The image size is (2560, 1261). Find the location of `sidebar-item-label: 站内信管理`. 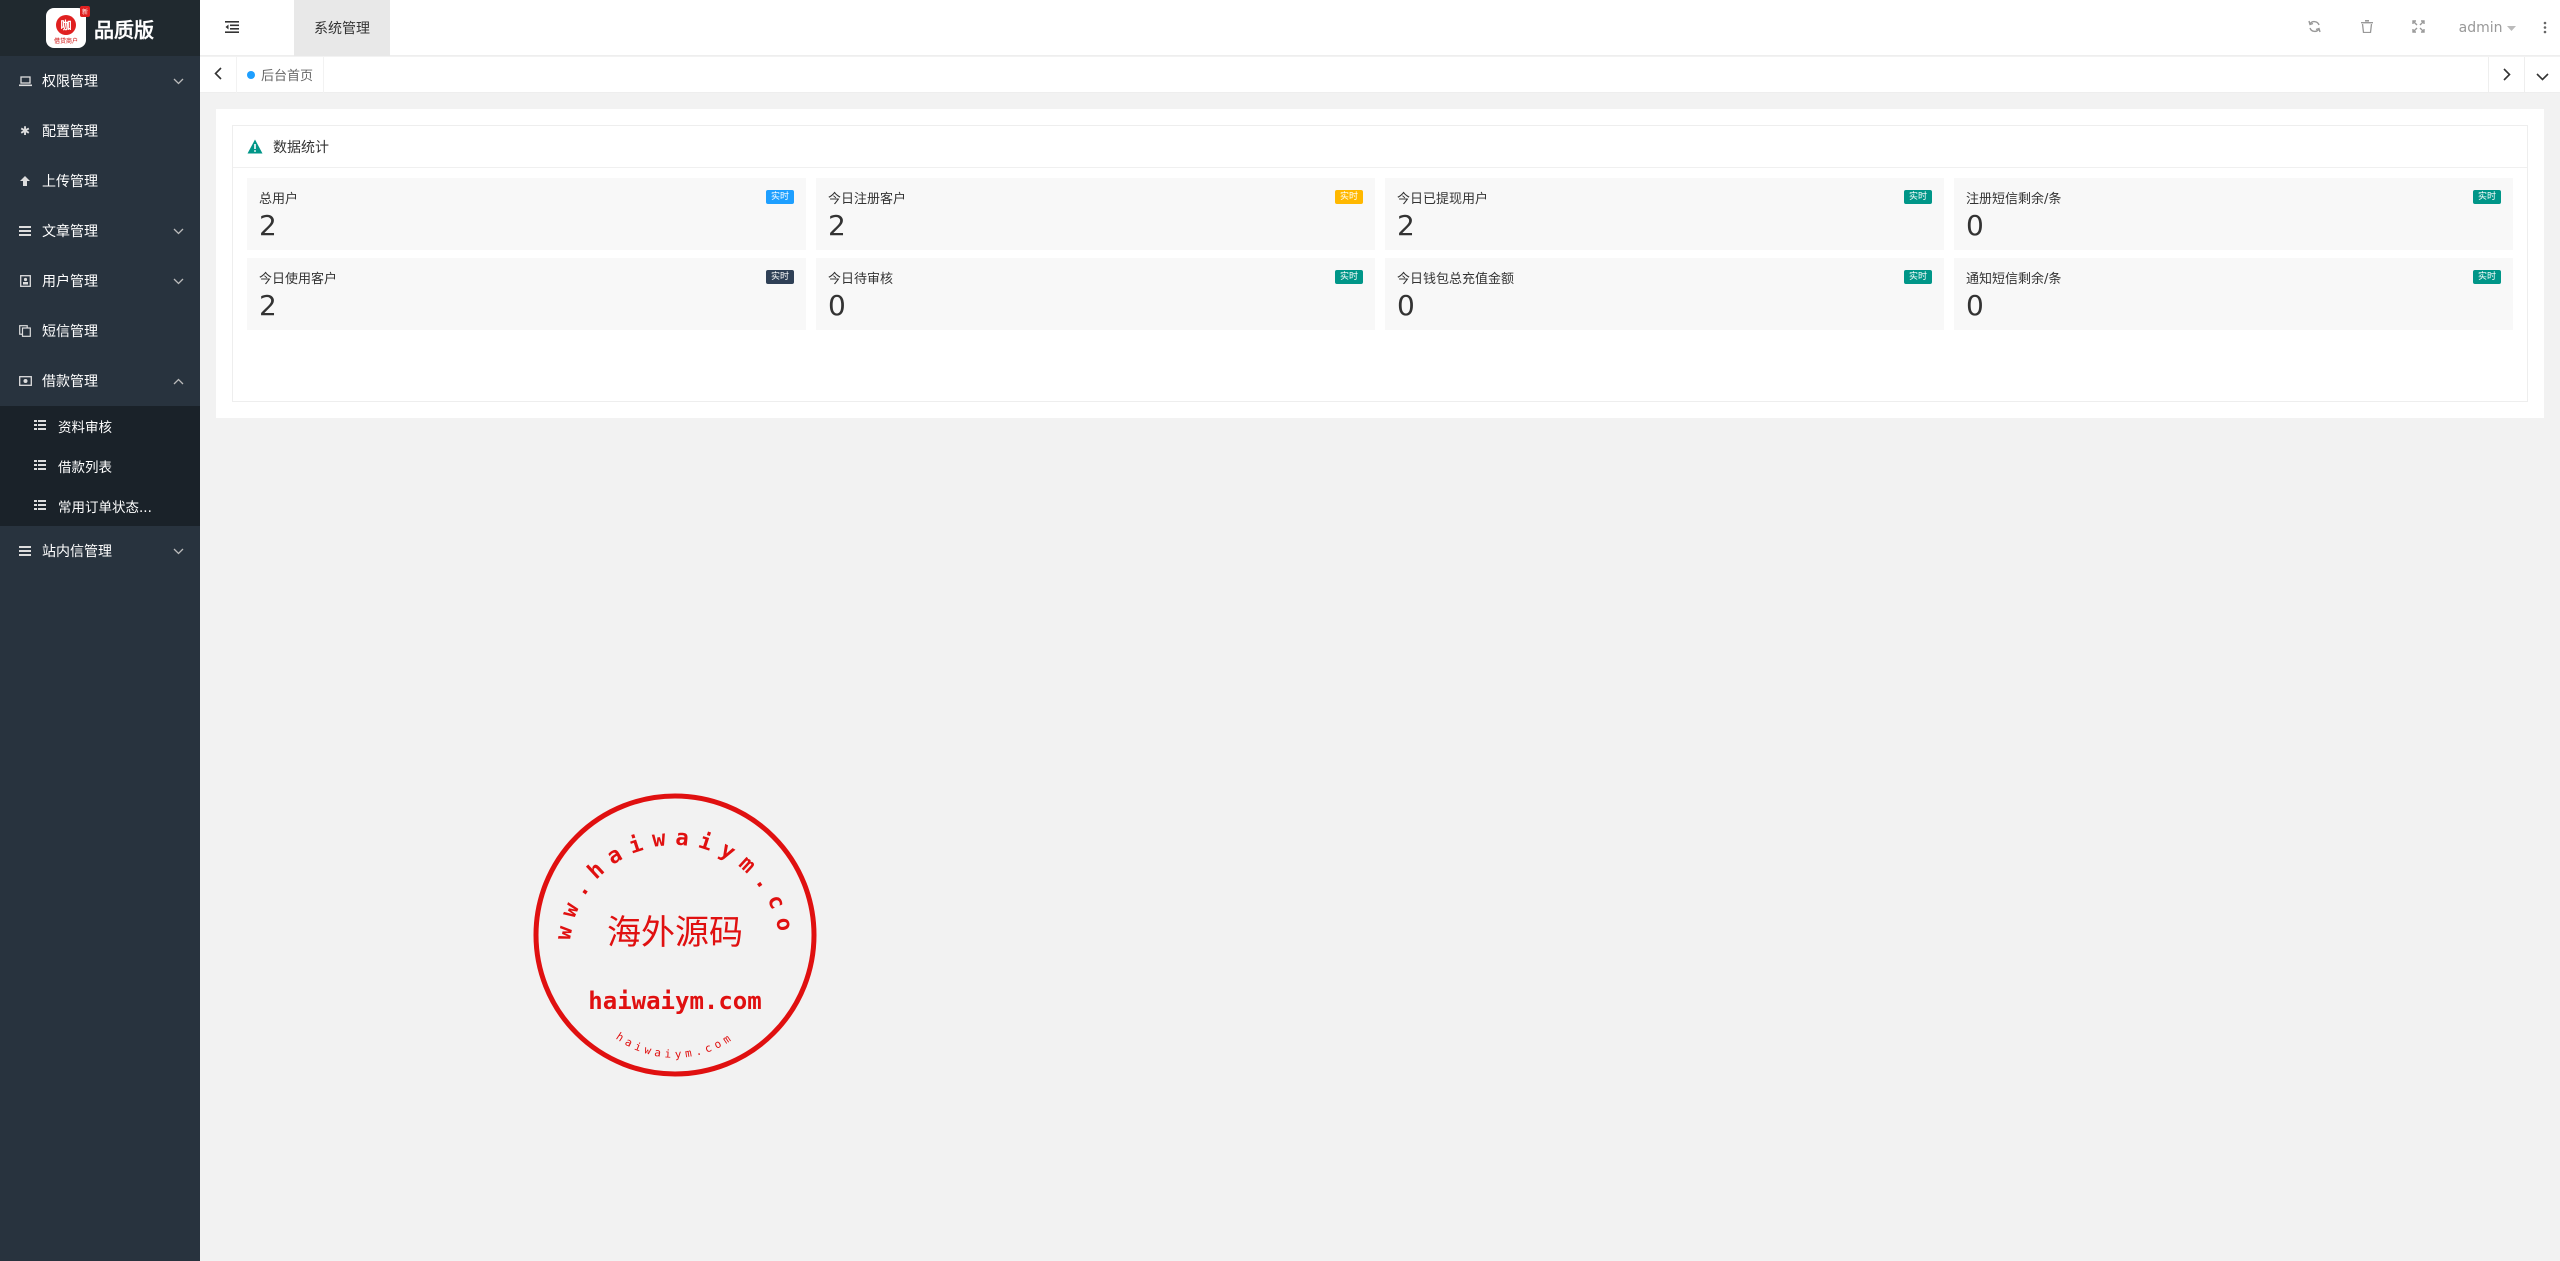

sidebar-item-label: 站内信管理 is located at coordinates (77, 552).